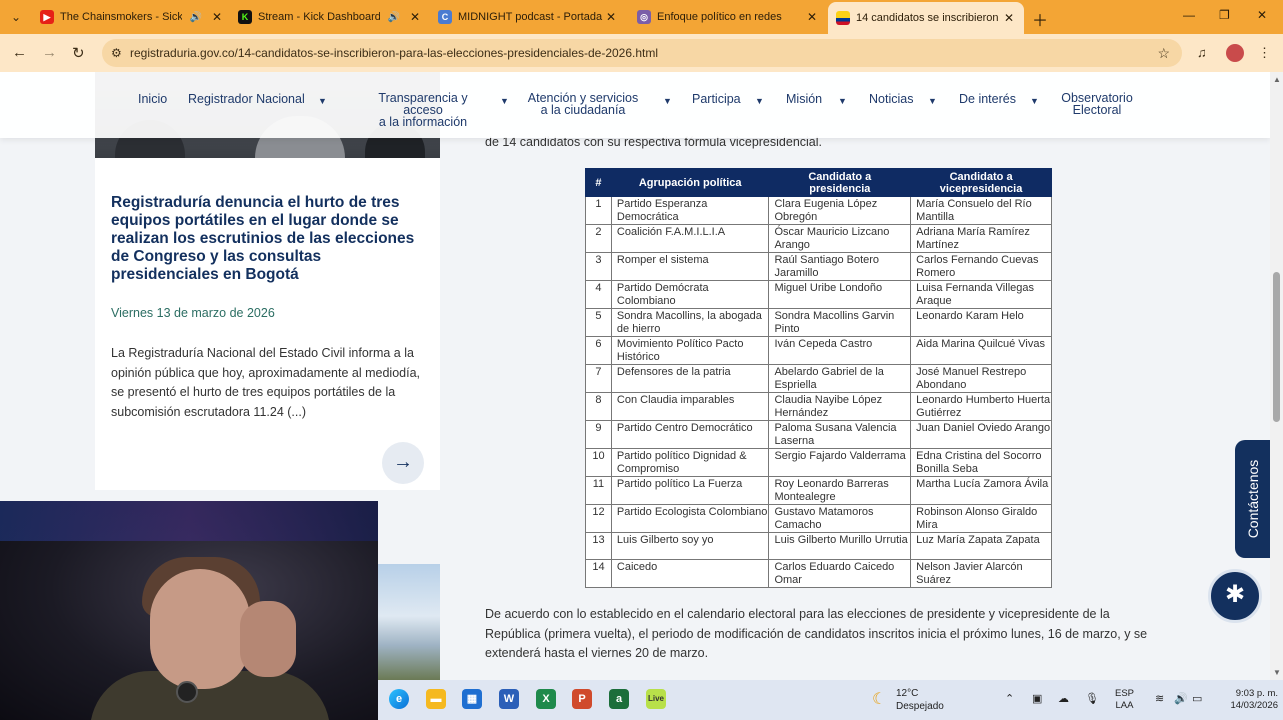 The height and width of the screenshot is (720, 1283). I want to click on nav-observatorio: Observatorio Electoral, so click(1097, 104).